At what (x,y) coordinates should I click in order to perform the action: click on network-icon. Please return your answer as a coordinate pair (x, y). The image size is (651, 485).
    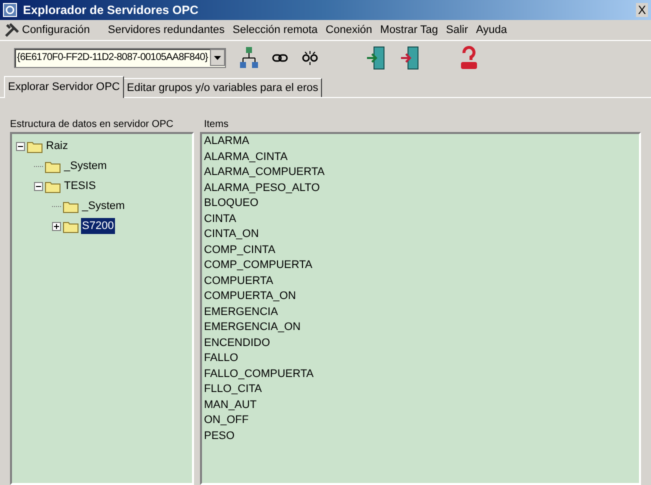
    Looking at the image, I should click on (249, 57).